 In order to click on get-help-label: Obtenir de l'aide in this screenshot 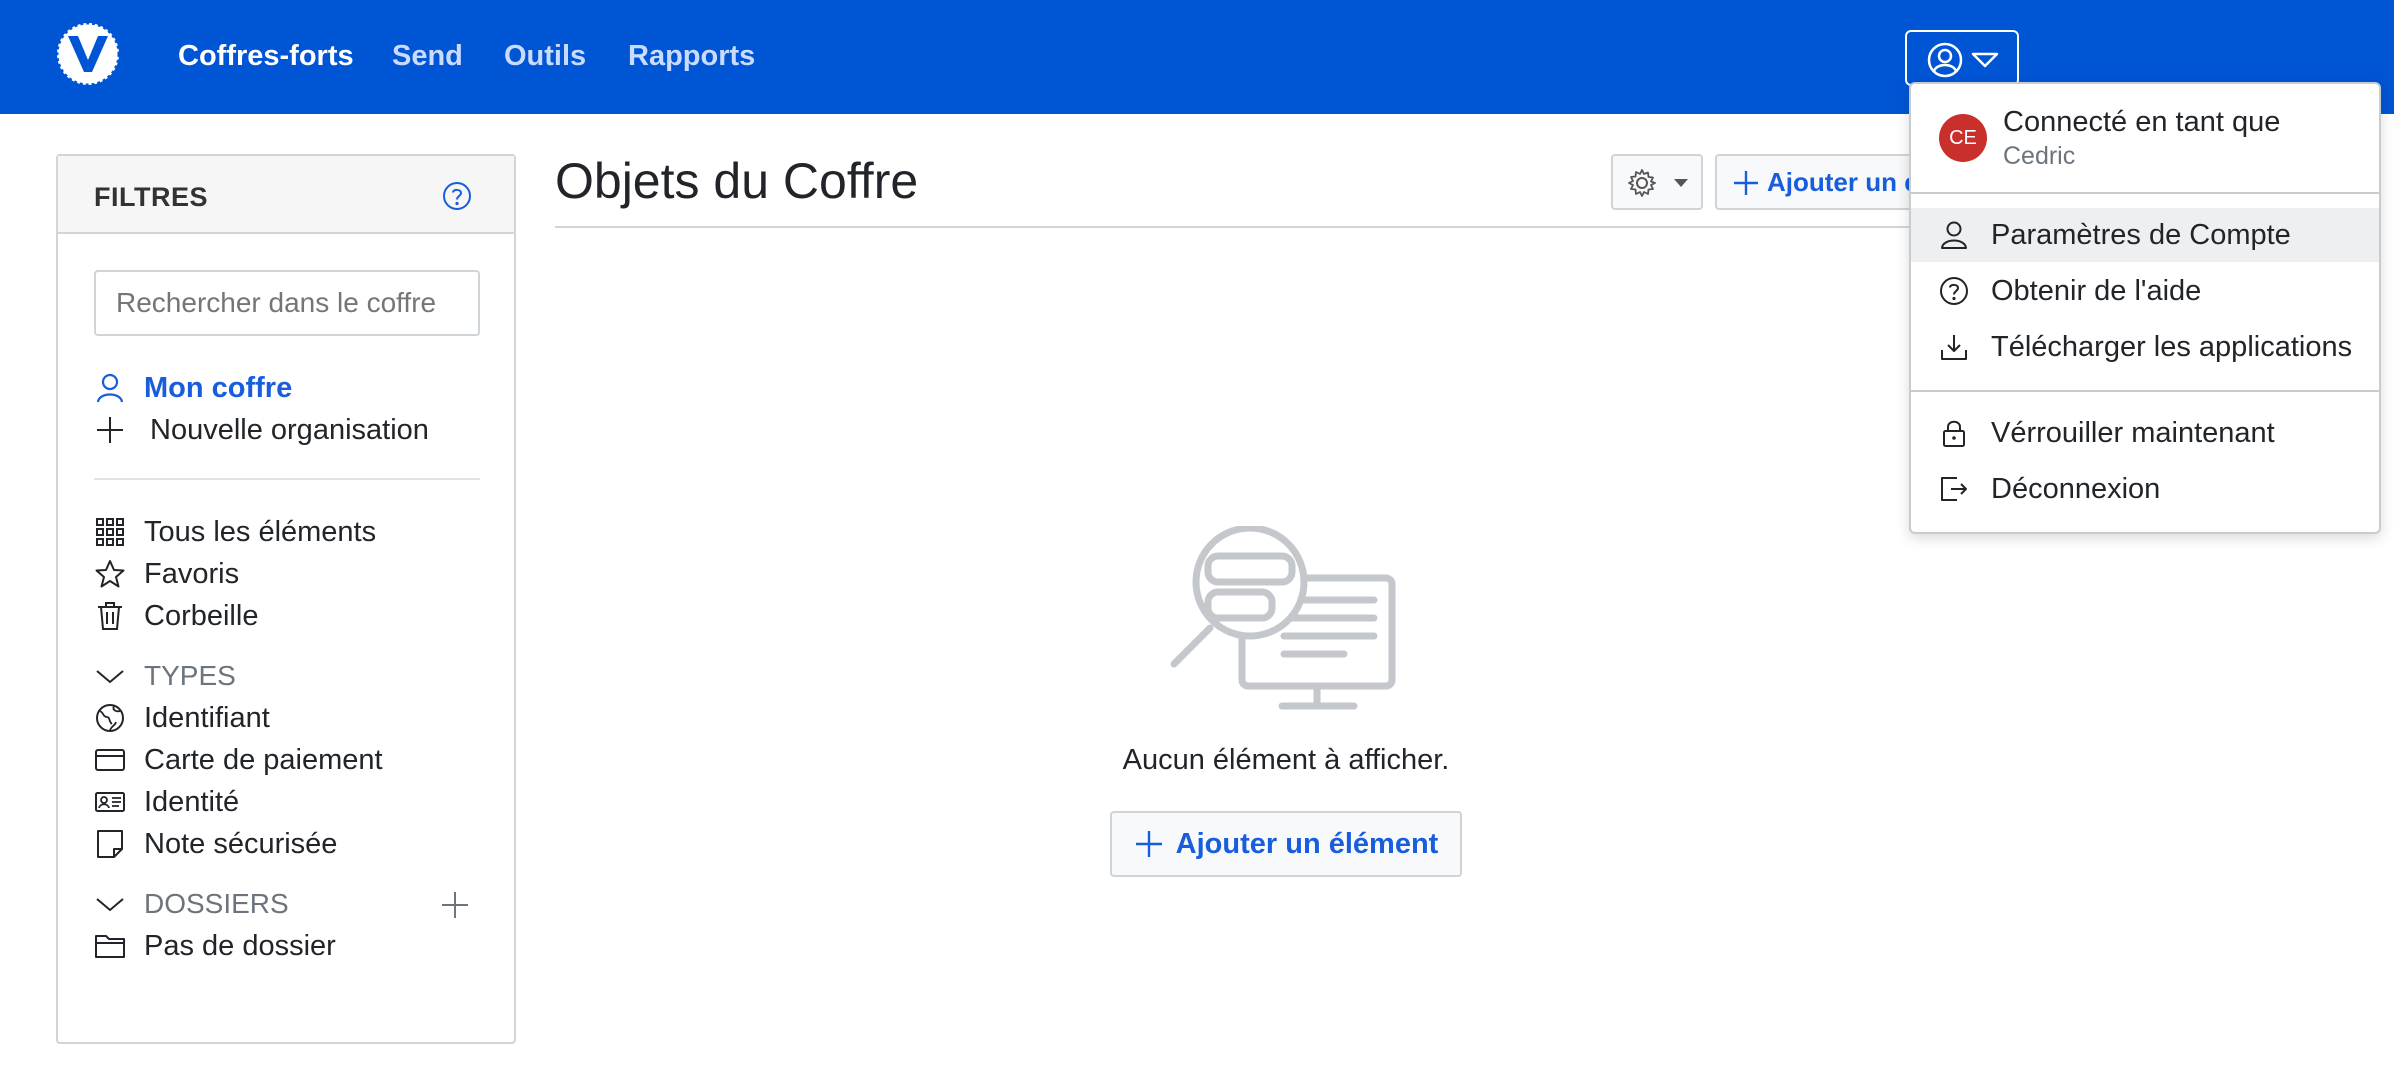, I will do `click(2096, 290)`.